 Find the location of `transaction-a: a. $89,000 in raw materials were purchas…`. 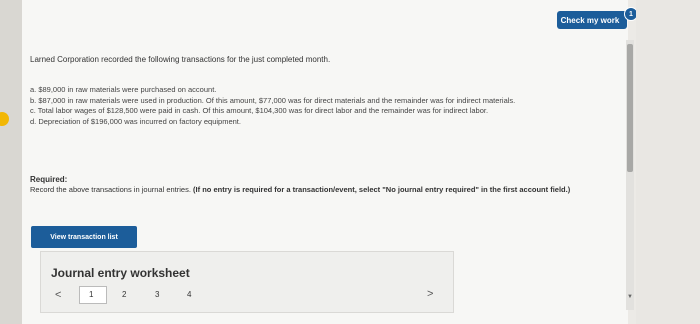

transaction-a: a. $89,000 in raw materials were purchas… is located at coordinates (123, 89).